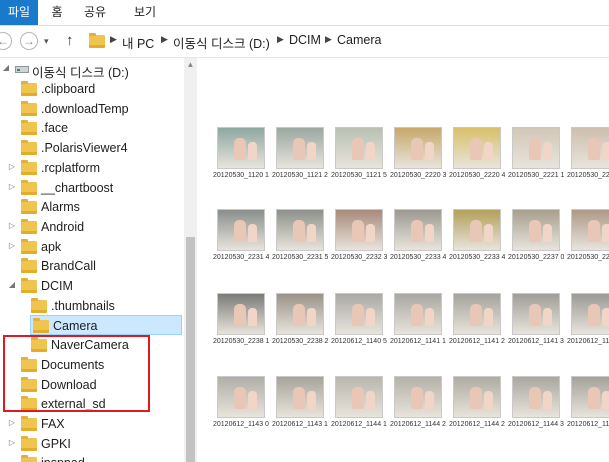 The width and height of the screenshot is (609, 462). What do you see at coordinates (57, 12) in the screenshot?
I see `tab-home: 홈` at bounding box center [57, 12].